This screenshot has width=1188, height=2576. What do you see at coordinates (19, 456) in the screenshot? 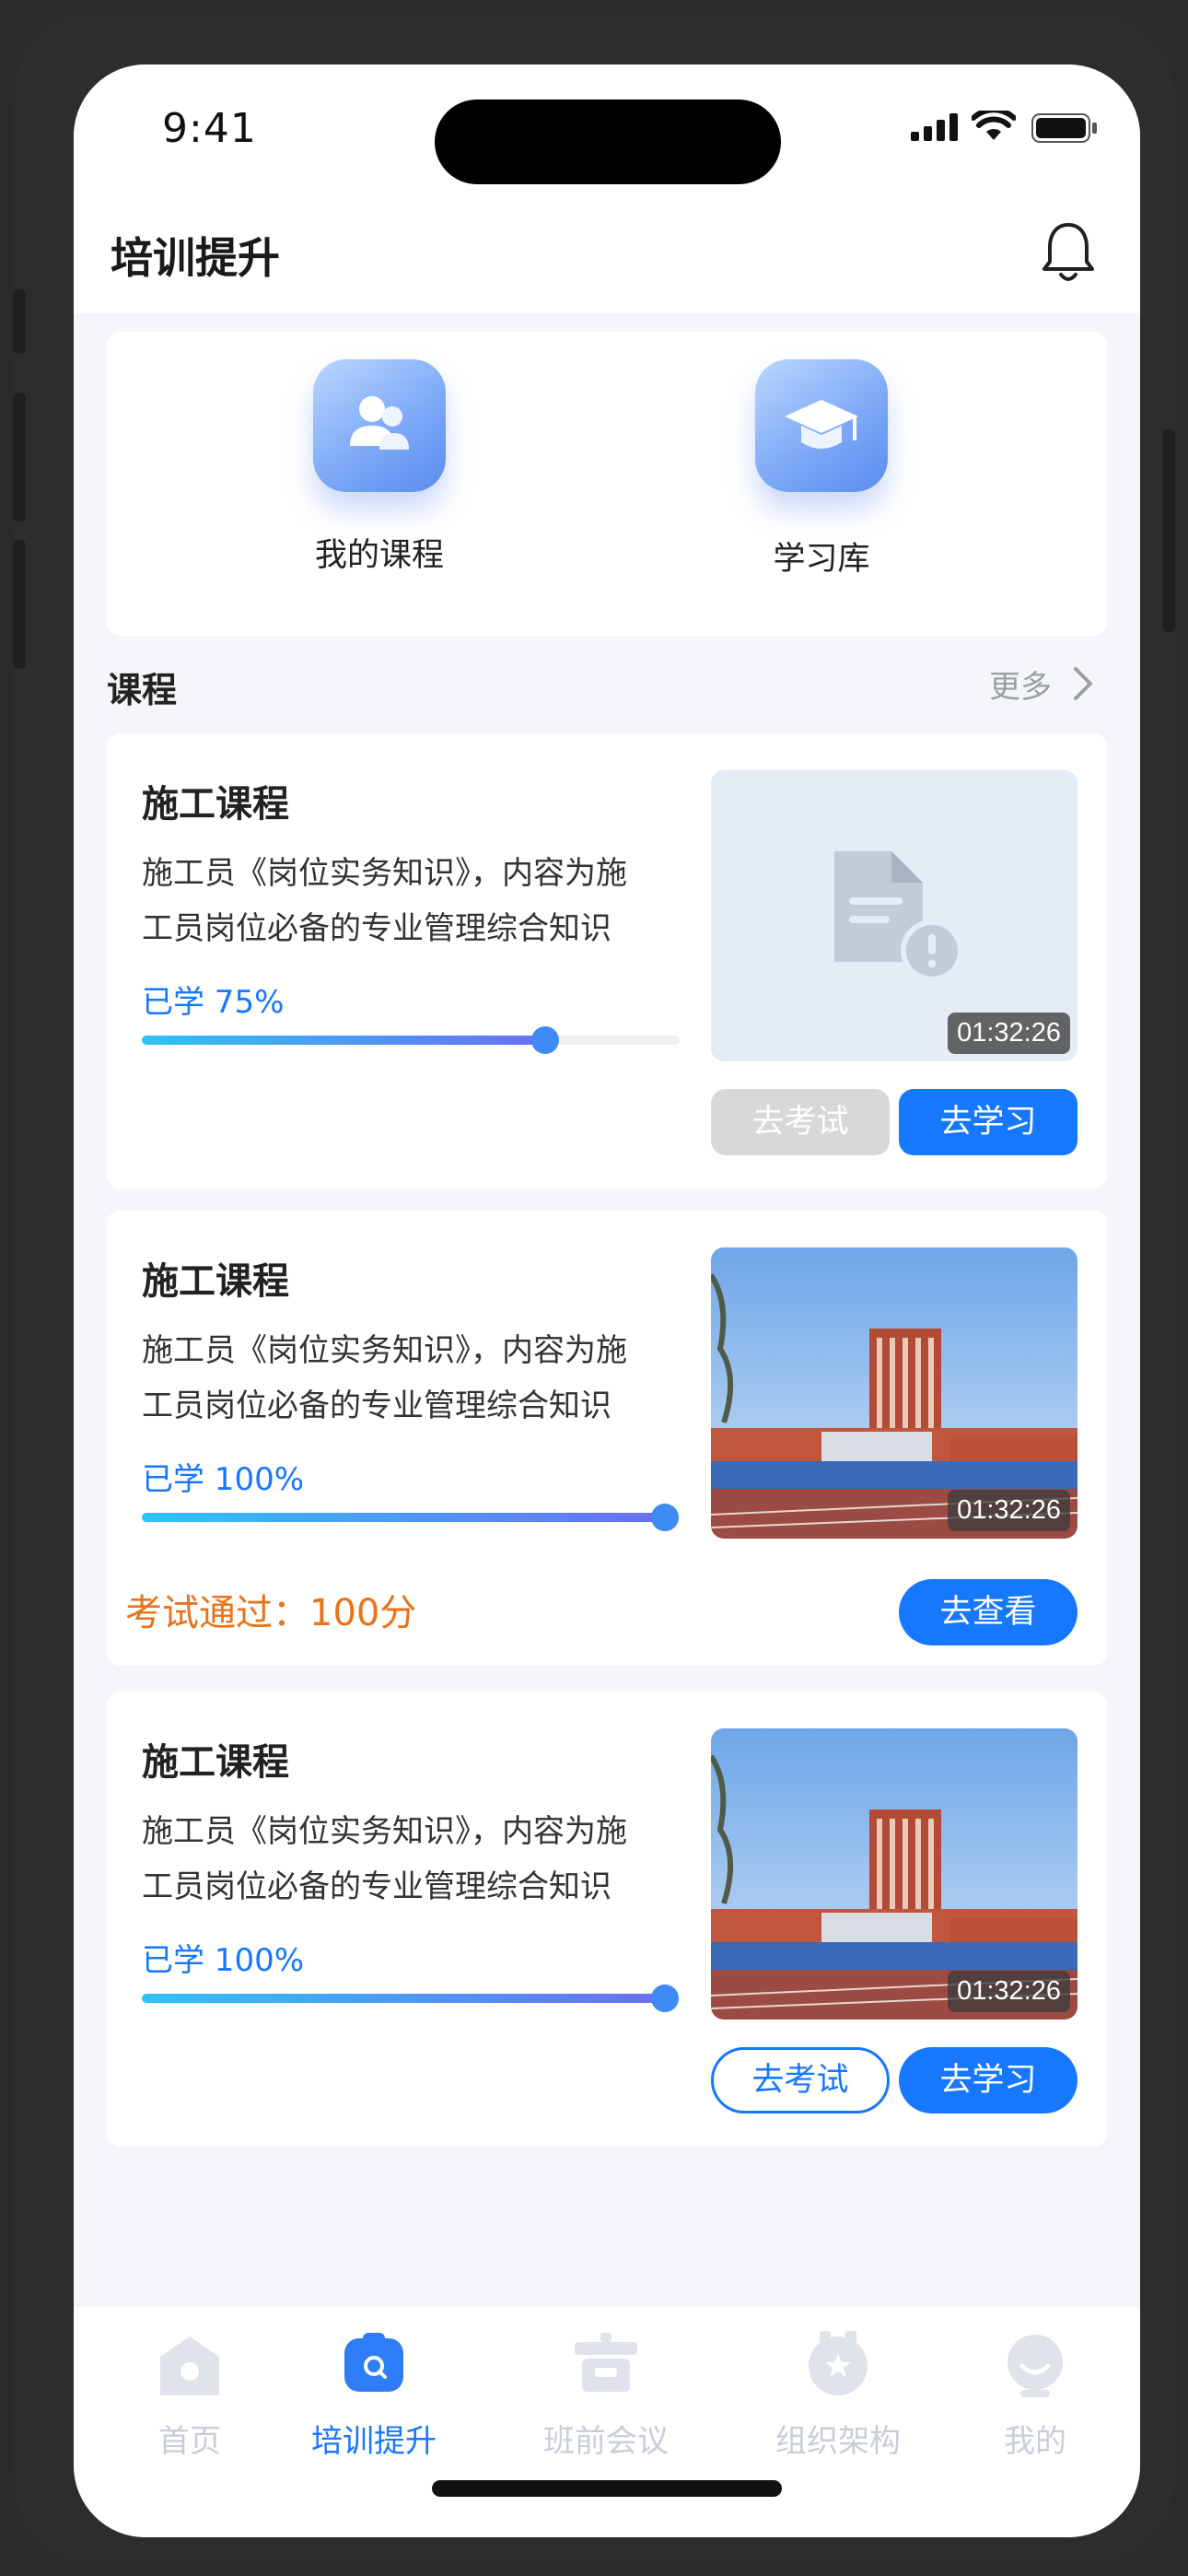
I see `volume-up-button` at bounding box center [19, 456].